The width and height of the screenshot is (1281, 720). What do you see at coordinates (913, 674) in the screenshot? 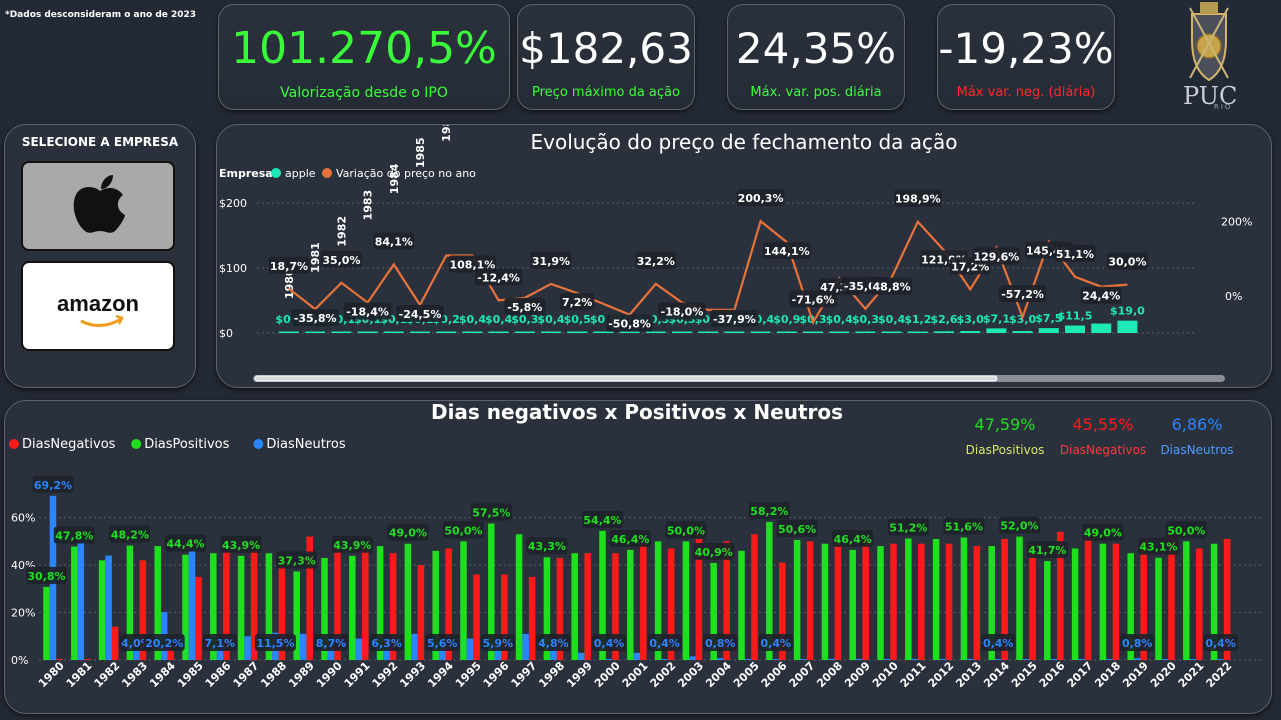
I see `days-x-tick-label: 2011` at bounding box center [913, 674].